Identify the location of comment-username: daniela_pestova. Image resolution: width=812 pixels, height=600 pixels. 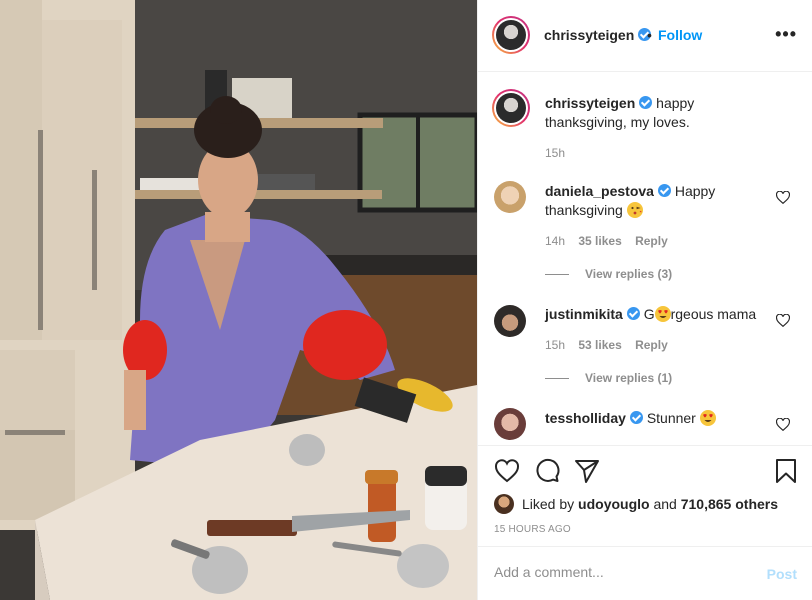
(599, 191).